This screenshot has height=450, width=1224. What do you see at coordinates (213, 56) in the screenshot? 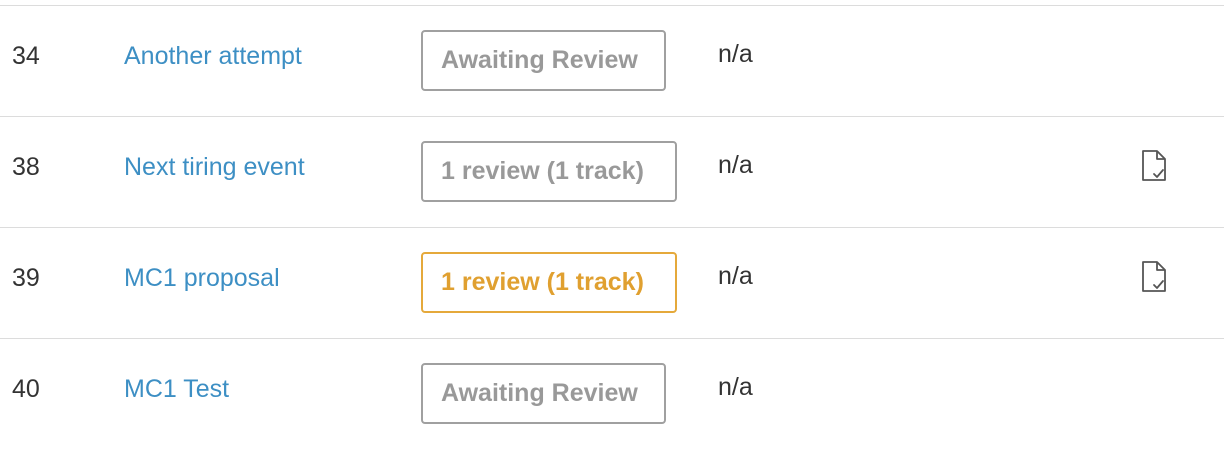
I see `submission-title-link: Another attempt` at bounding box center [213, 56].